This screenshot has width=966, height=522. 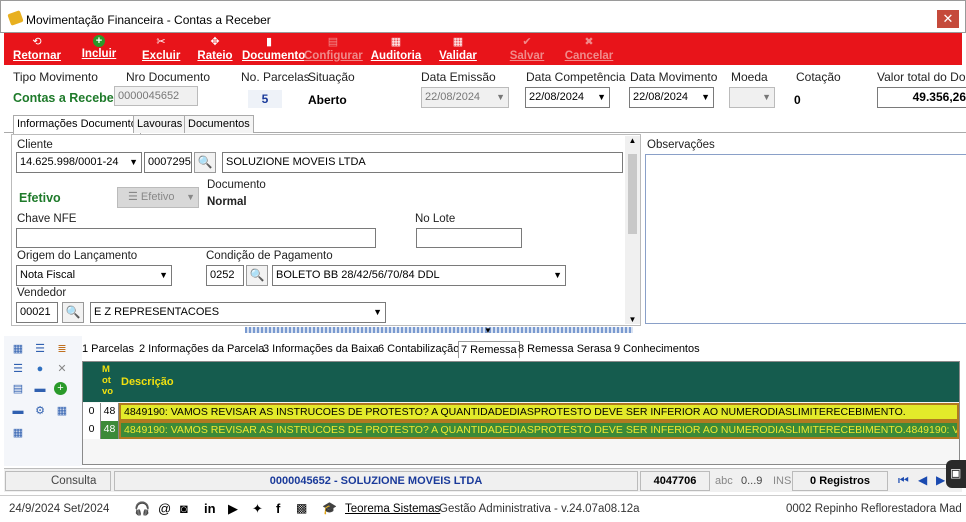 What do you see at coordinates (782, 481) in the screenshot?
I see `status-ins: INS` at bounding box center [782, 481].